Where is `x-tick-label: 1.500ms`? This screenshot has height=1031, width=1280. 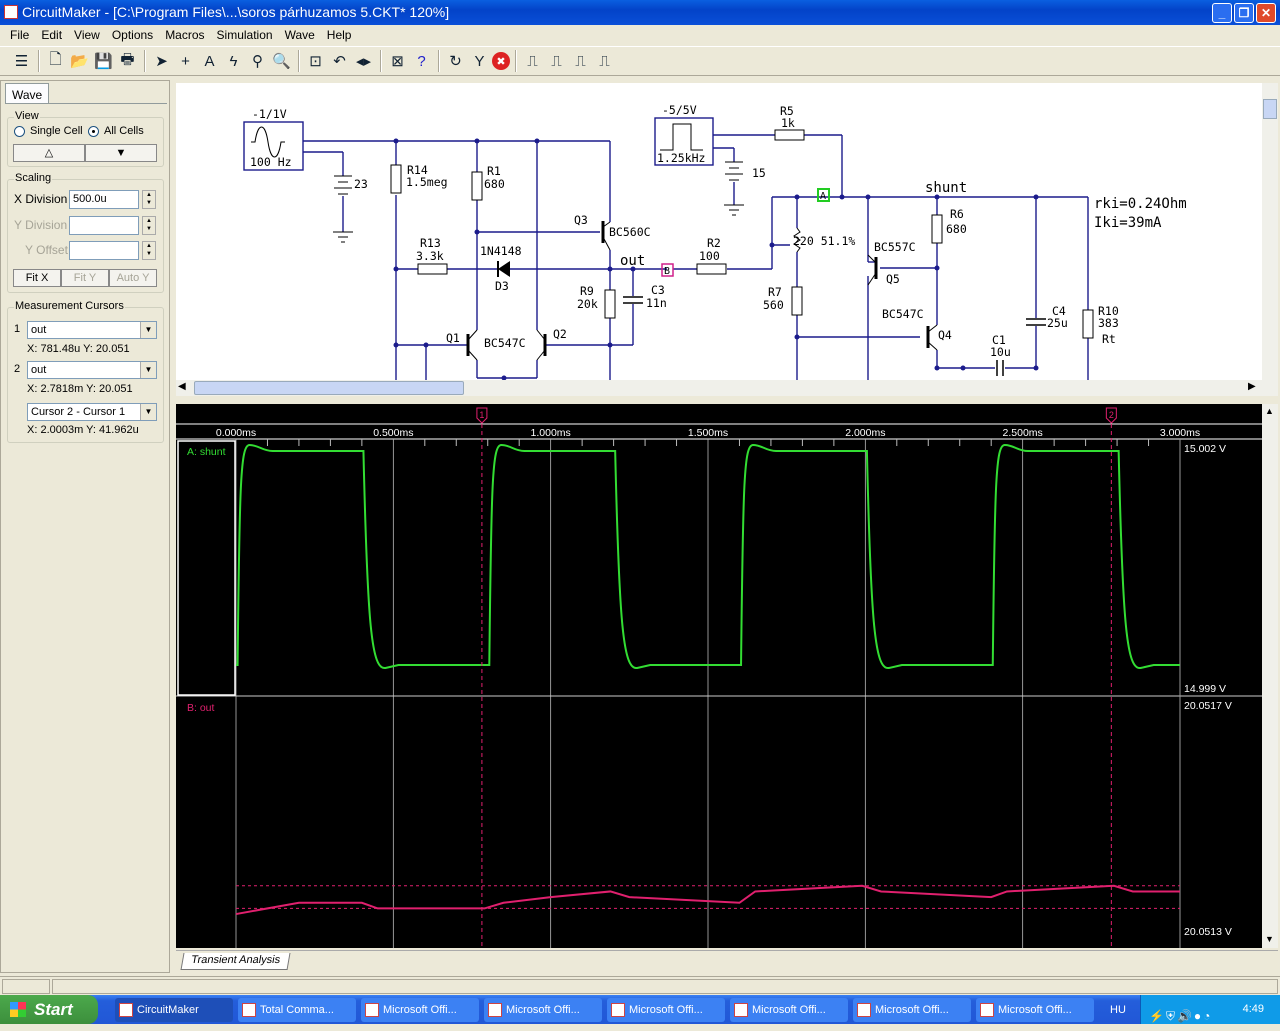
x-tick-label: 1.500ms is located at coordinates (708, 433).